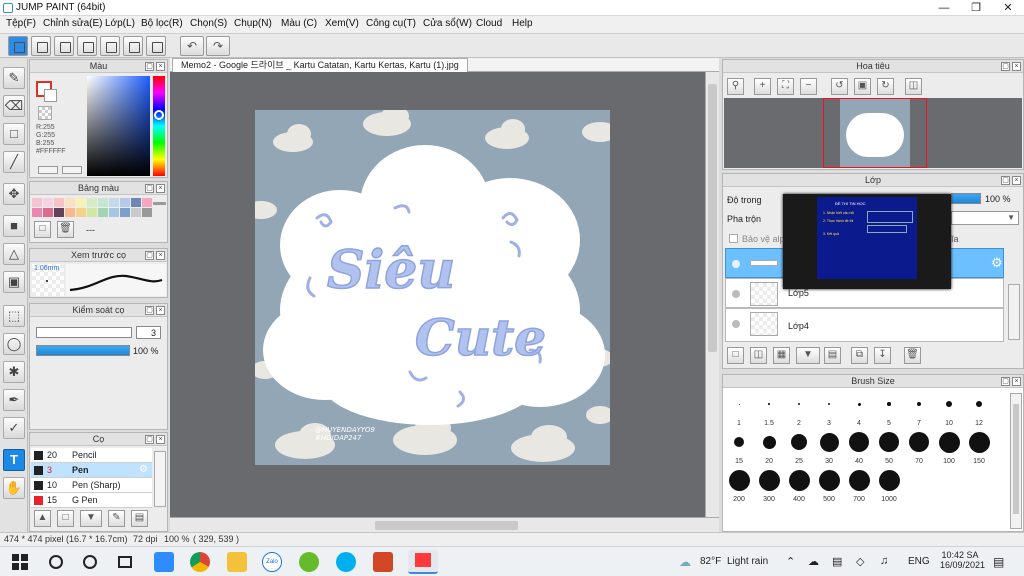 This screenshot has width=1024, height=576. Describe the element at coordinates (14, 488) in the screenshot. I see `hand-tool-icon: ✋` at that location.